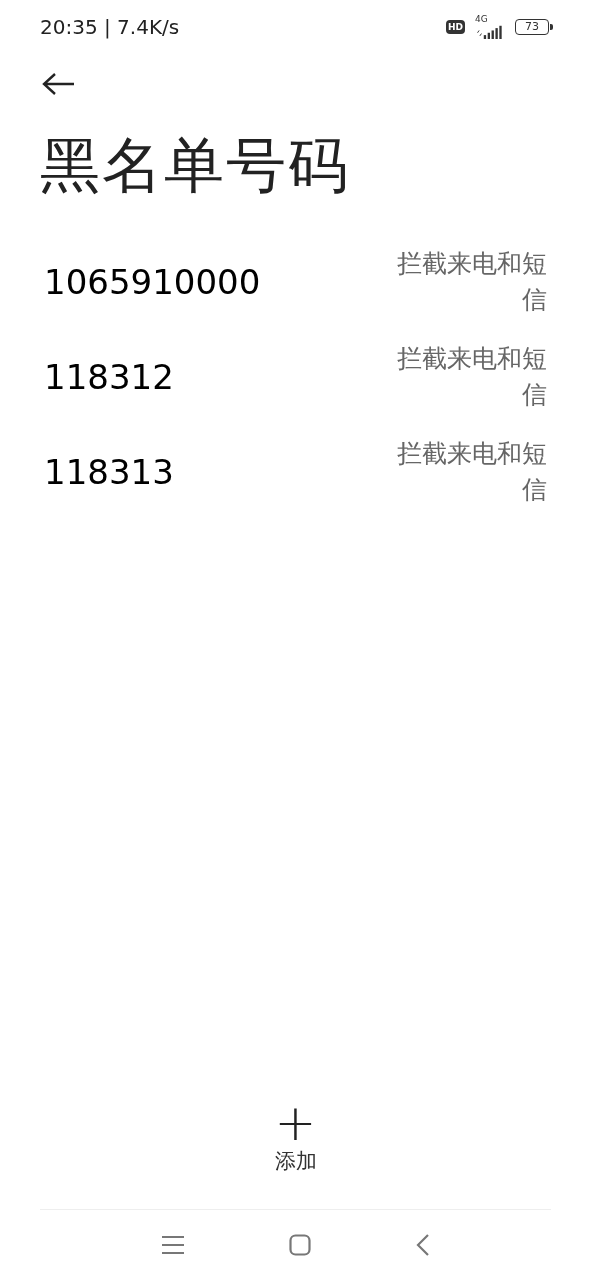 The width and height of the screenshot is (591, 1280). What do you see at coordinates (295, 1123) in the screenshot?
I see `plus-icon: +` at bounding box center [295, 1123].